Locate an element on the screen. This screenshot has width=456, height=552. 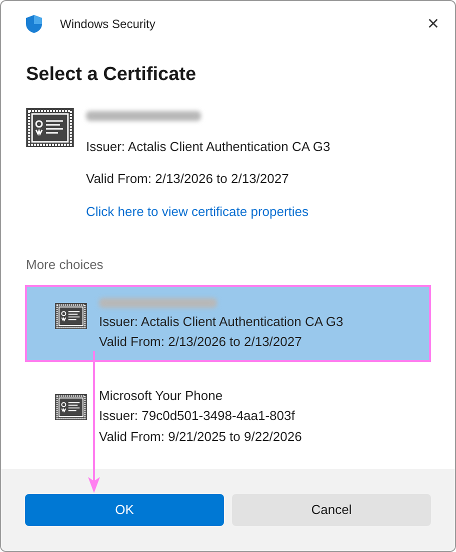
certificate-option: Issuer: Actalis Client Authentication CA G3 Valid From: 2/13/2026 to 2/13/2027 is located at coordinates (228, 323).